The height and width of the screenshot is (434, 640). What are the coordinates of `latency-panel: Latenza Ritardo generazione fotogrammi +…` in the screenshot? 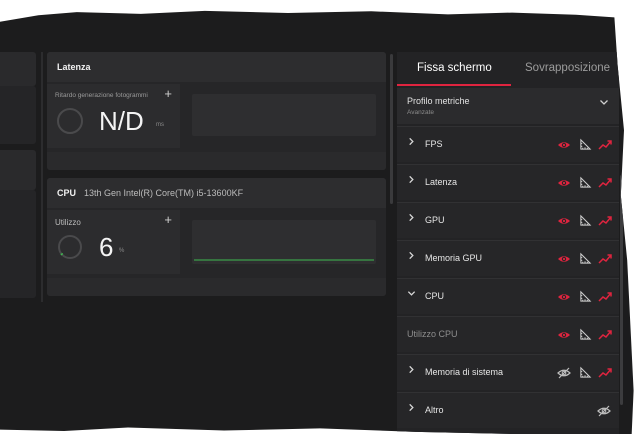 It's located at (216, 111).